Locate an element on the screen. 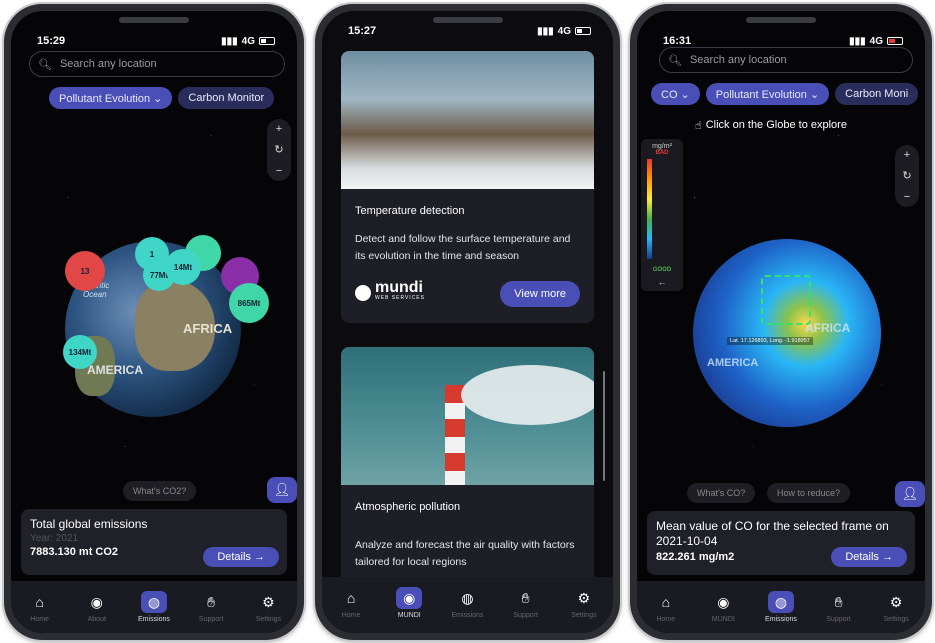 The image size is (935, 643). legend-gradient is located at coordinates (649, 209).